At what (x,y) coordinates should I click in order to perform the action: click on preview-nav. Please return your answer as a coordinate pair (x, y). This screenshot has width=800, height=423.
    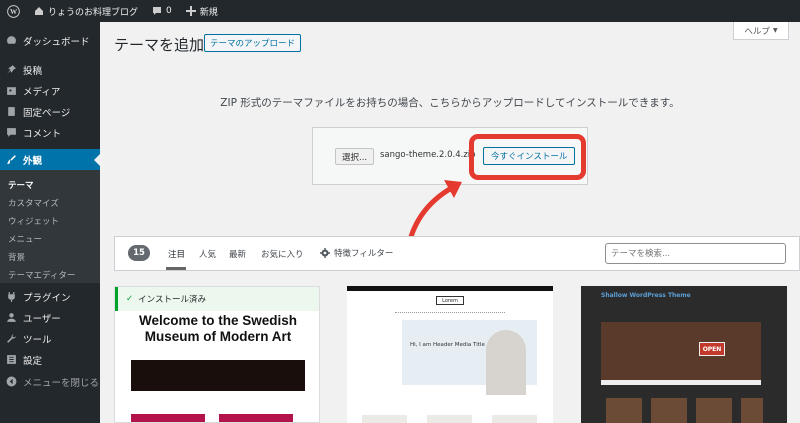
    Looking at the image, I should click on (450, 313).